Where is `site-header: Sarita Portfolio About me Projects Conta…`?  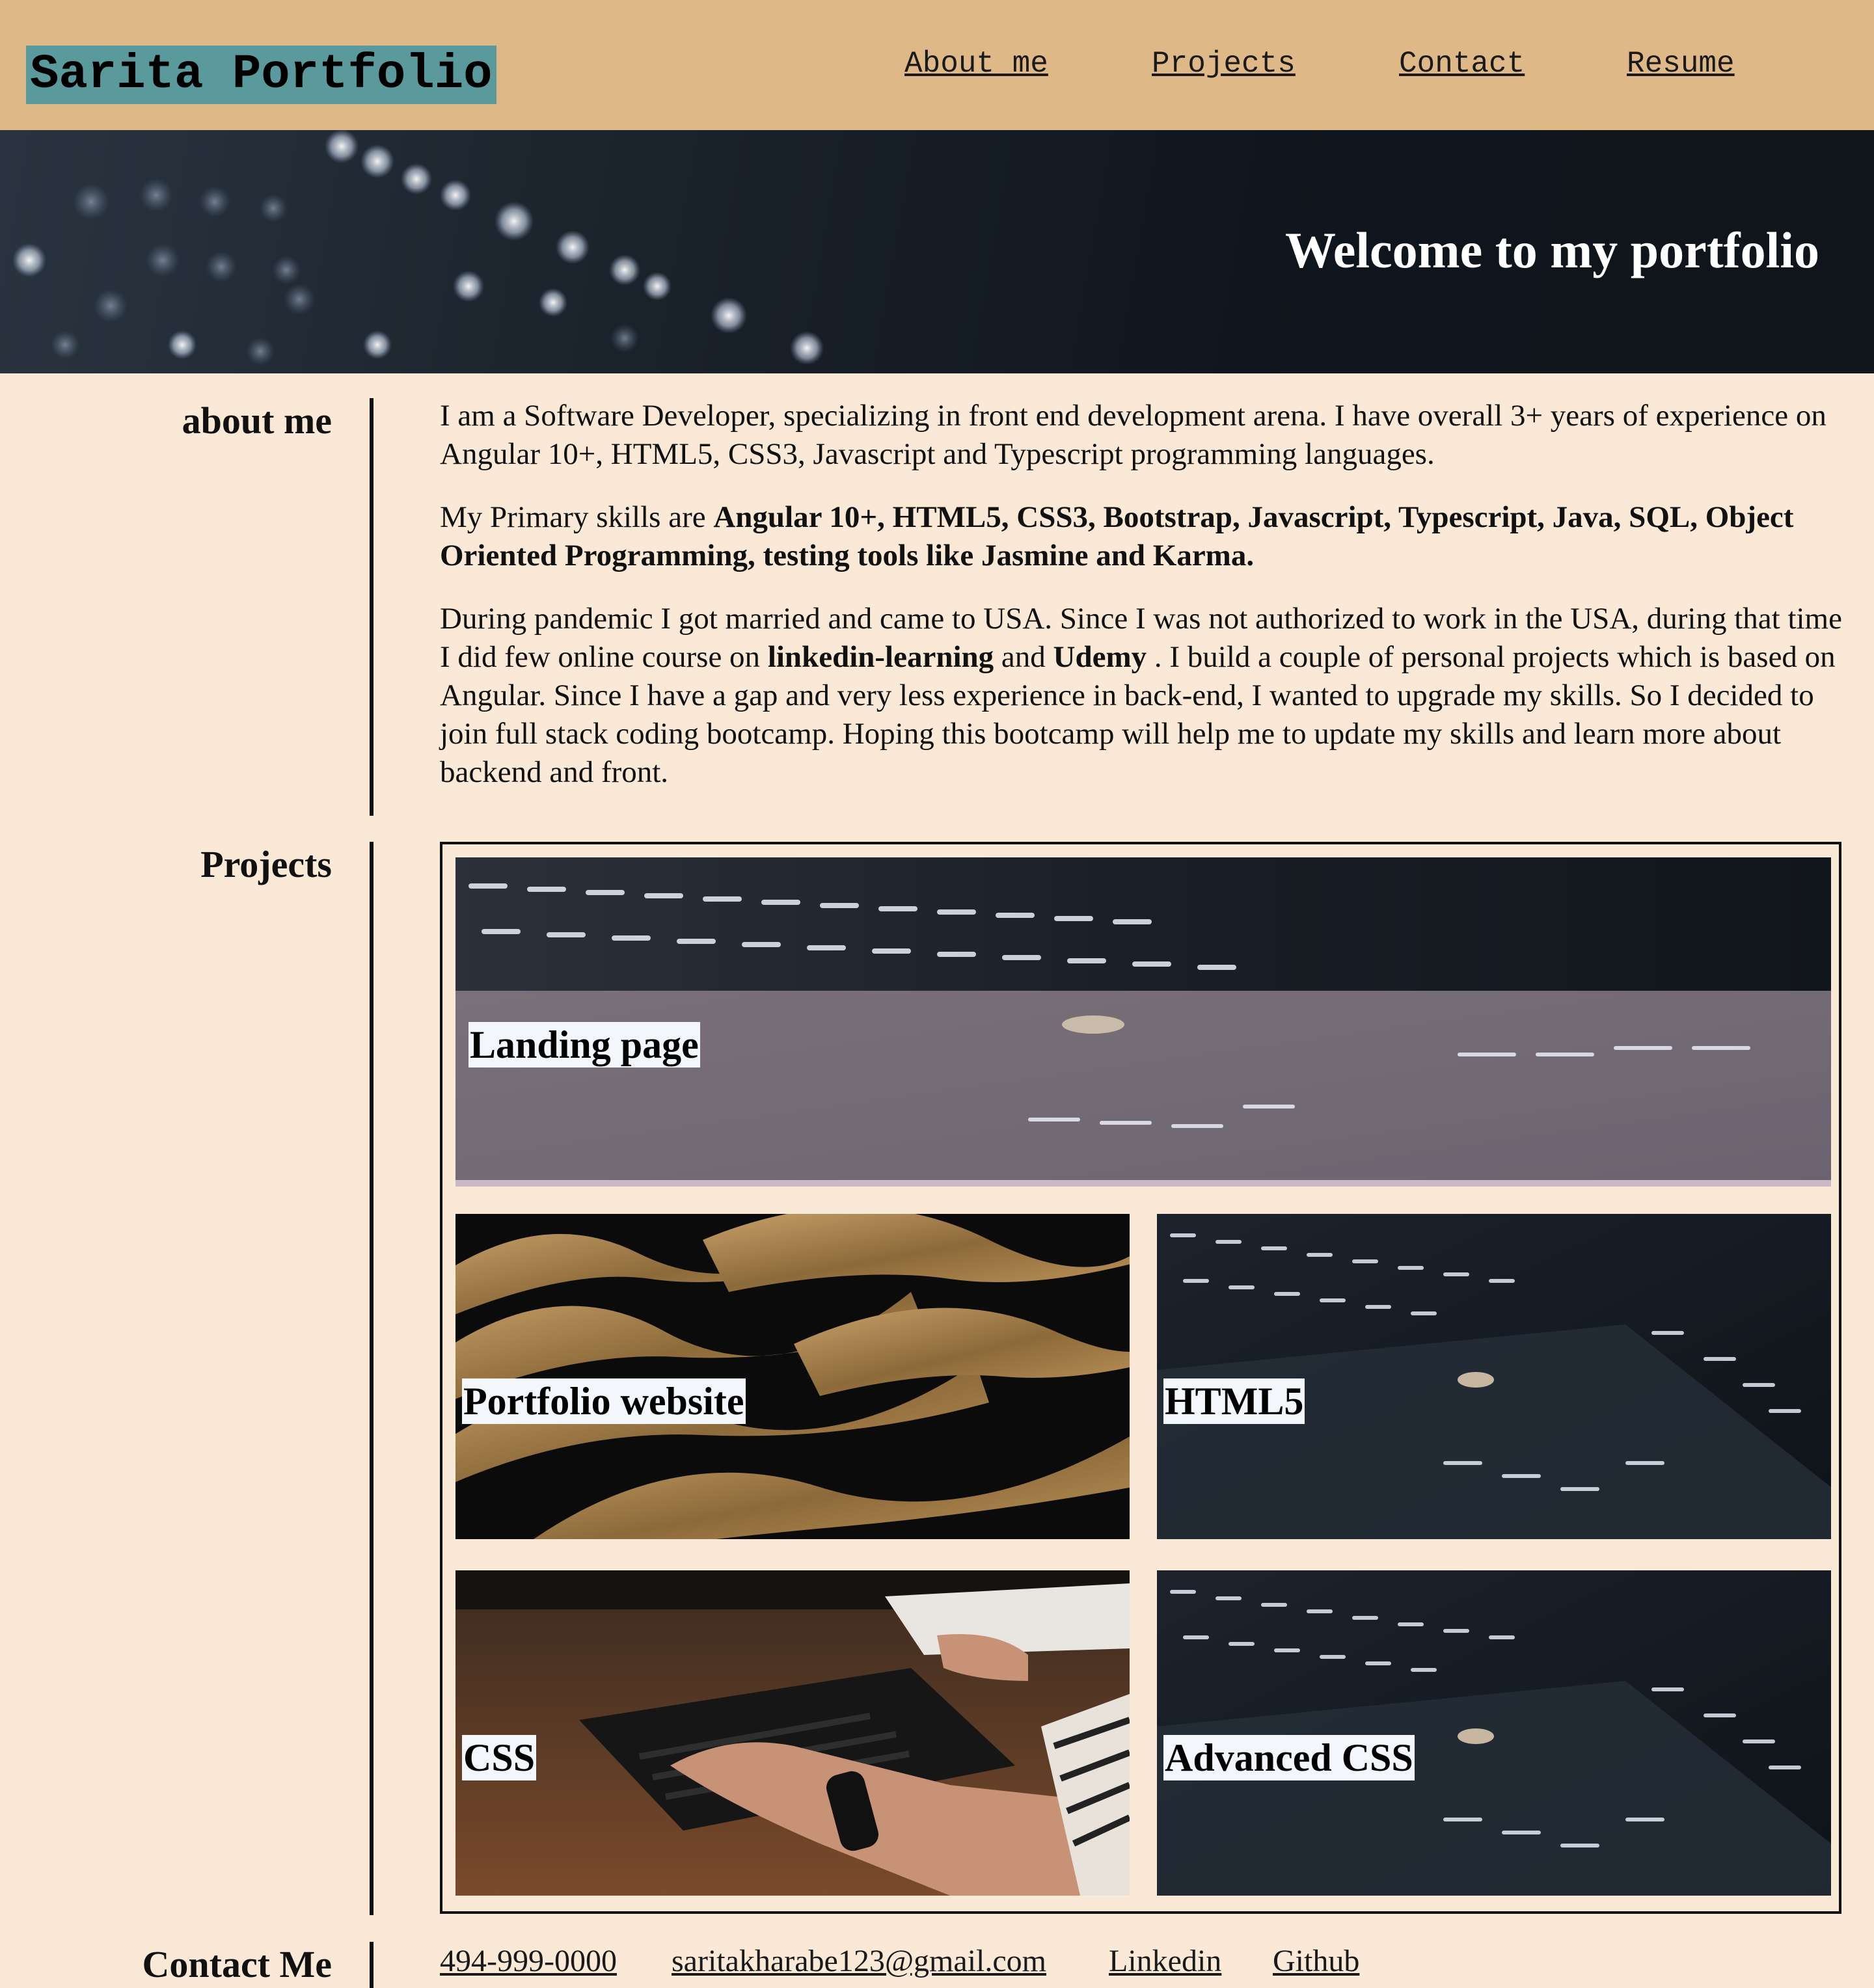 site-header: Sarita Portfolio About me Projects Conta… is located at coordinates (937, 65).